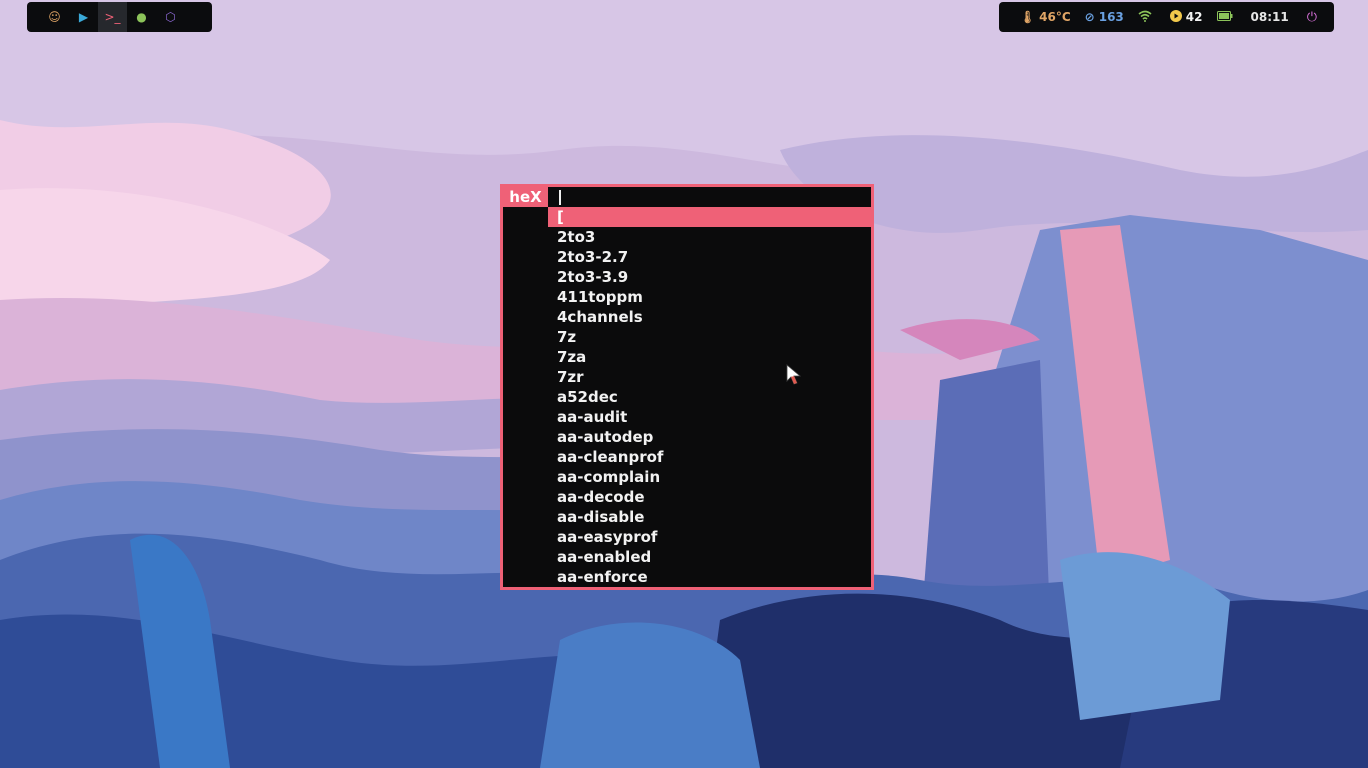 This screenshot has width=1368, height=768. Describe the element at coordinates (709, 577) in the screenshot. I see `launcher-item: aa-enforce` at that location.